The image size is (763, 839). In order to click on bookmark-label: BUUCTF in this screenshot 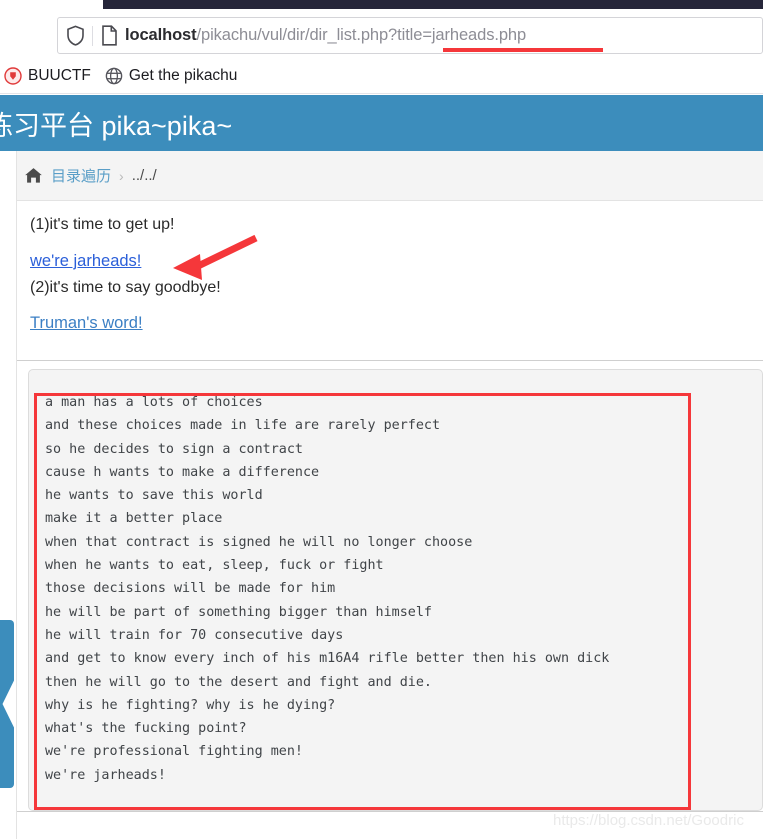, I will do `click(59, 75)`.